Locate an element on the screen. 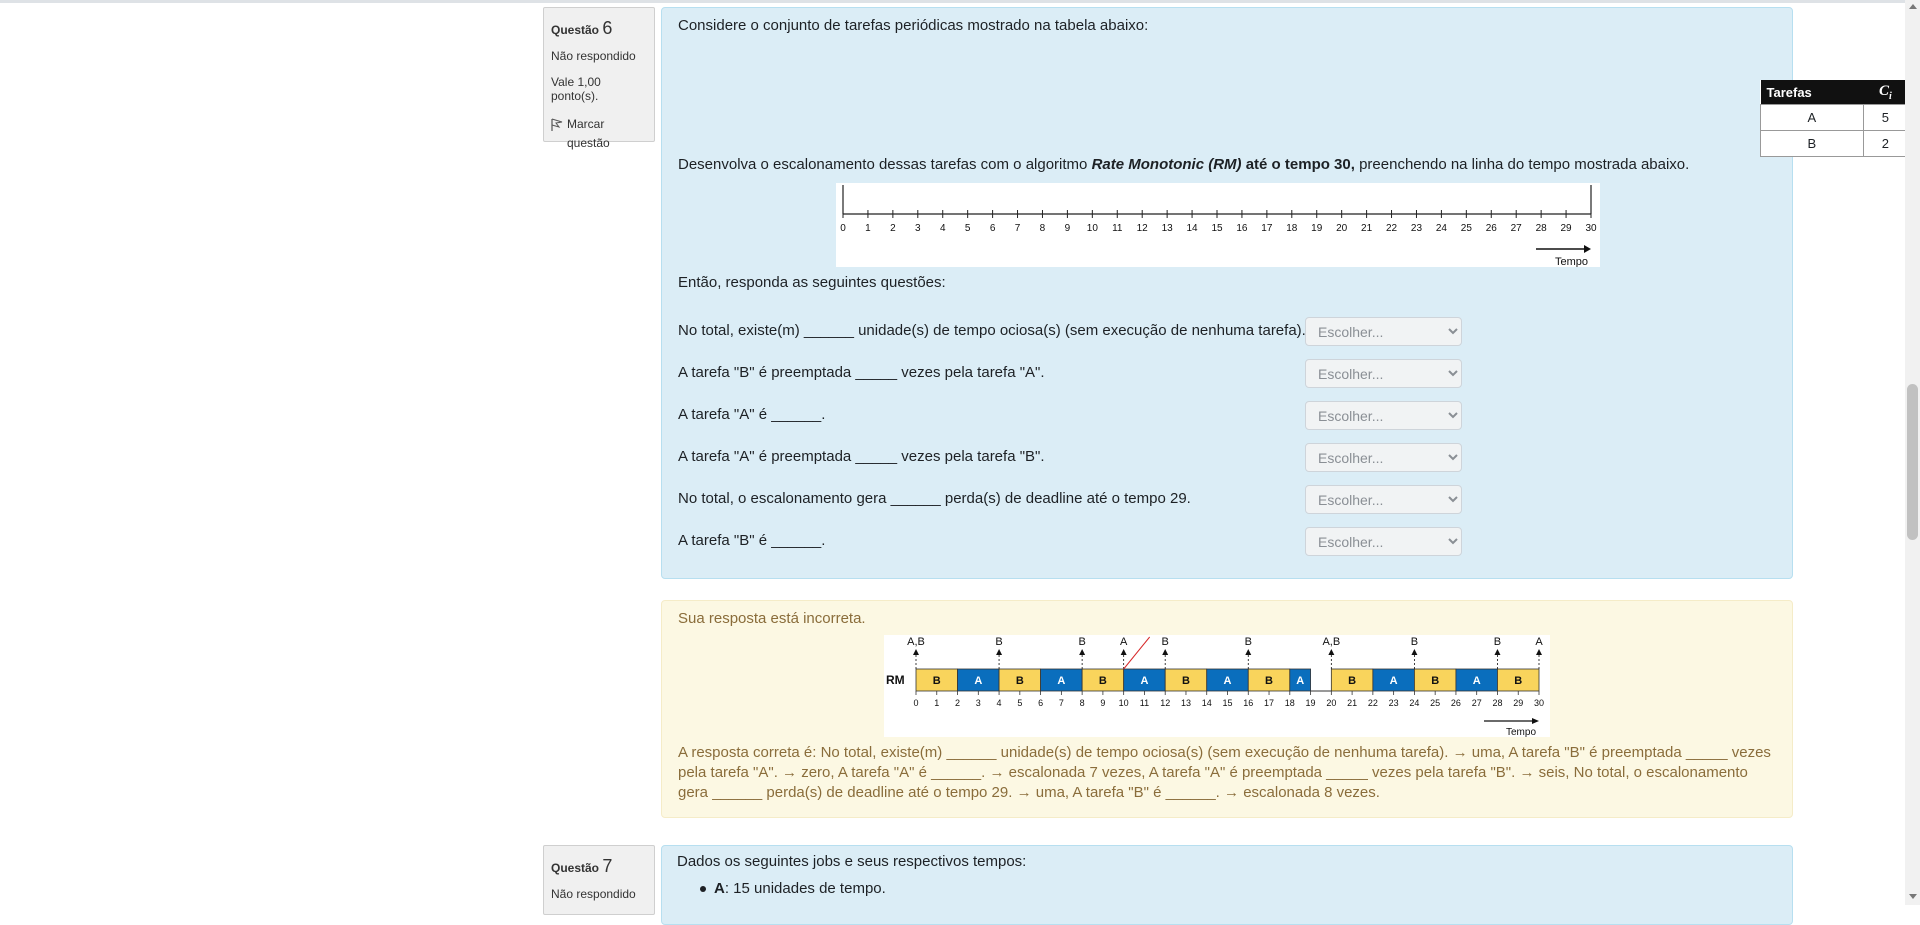 Image resolution: width=1920 pixels, height=925 pixels. question-status: Não respondido is located at coordinates (599, 894).